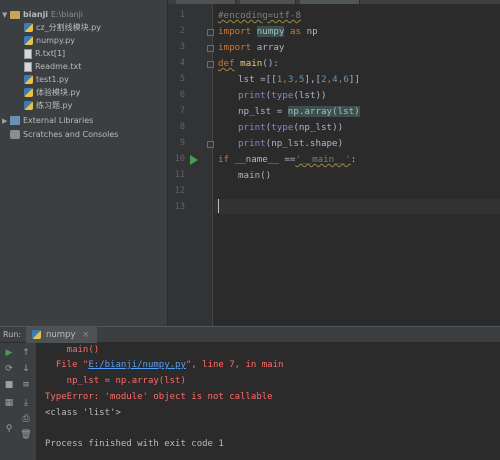 The height and width of the screenshot is (460, 500). What do you see at coordinates (52, 92) in the screenshot?
I see `tree-file-tiyan: 体验模块.py` at bounding box center [52, 92].